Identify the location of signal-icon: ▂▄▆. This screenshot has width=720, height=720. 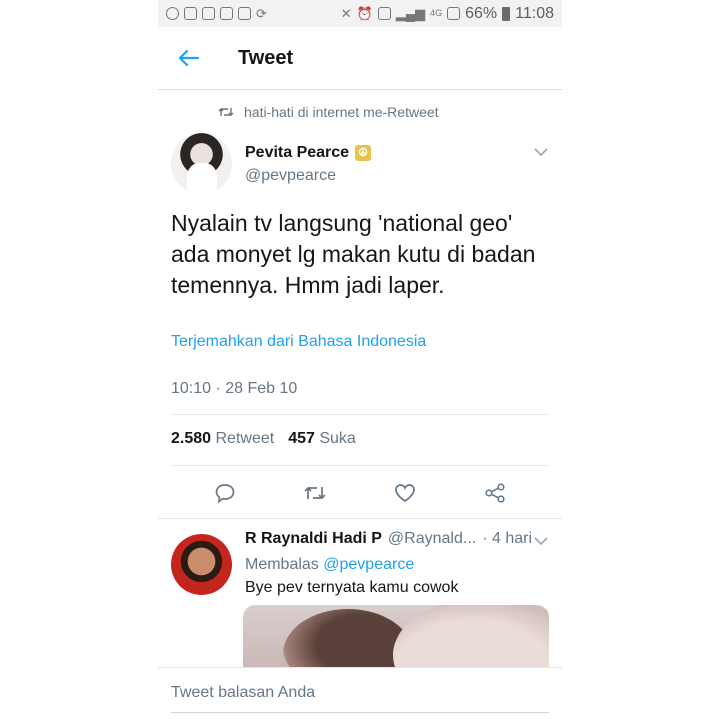
(410, 13).